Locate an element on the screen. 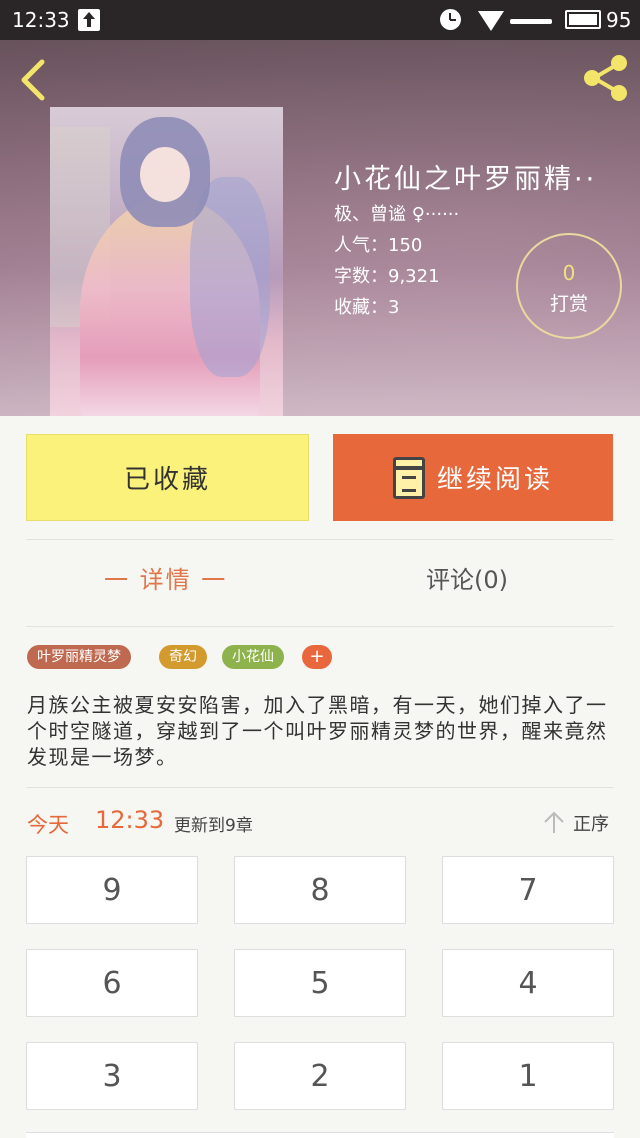 The width and height of the screenshot is (640, 1138). favorite-button-label: 已收藏 is located at coordinates (167, 480).